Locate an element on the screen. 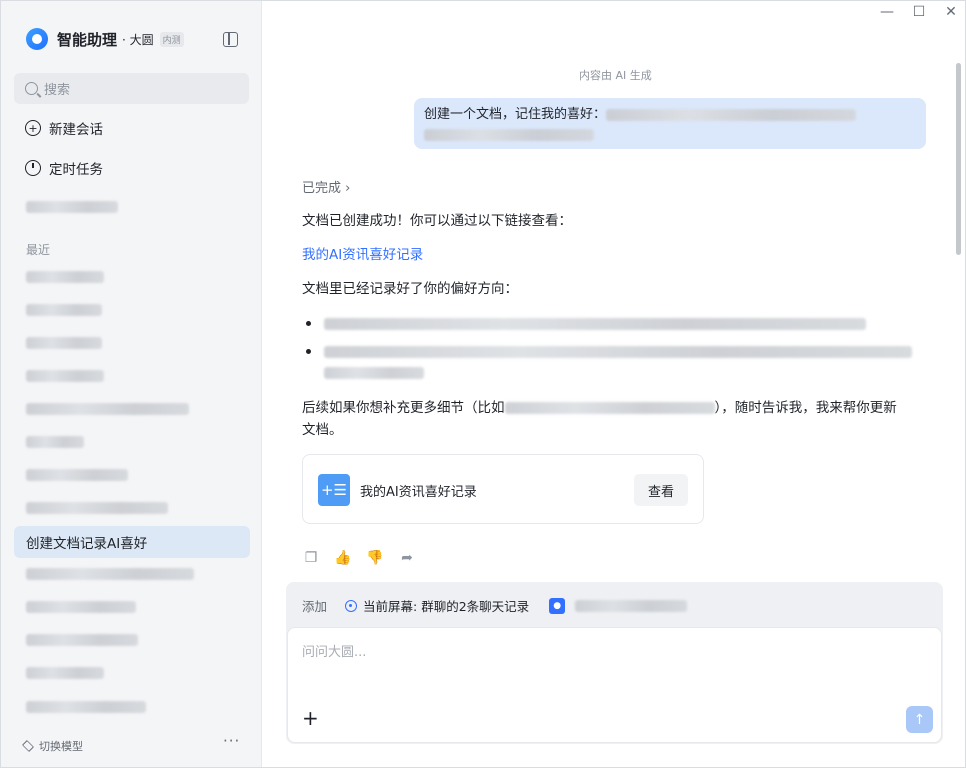  brand-sub: · 大圆 is located at coordinates (138, 39).